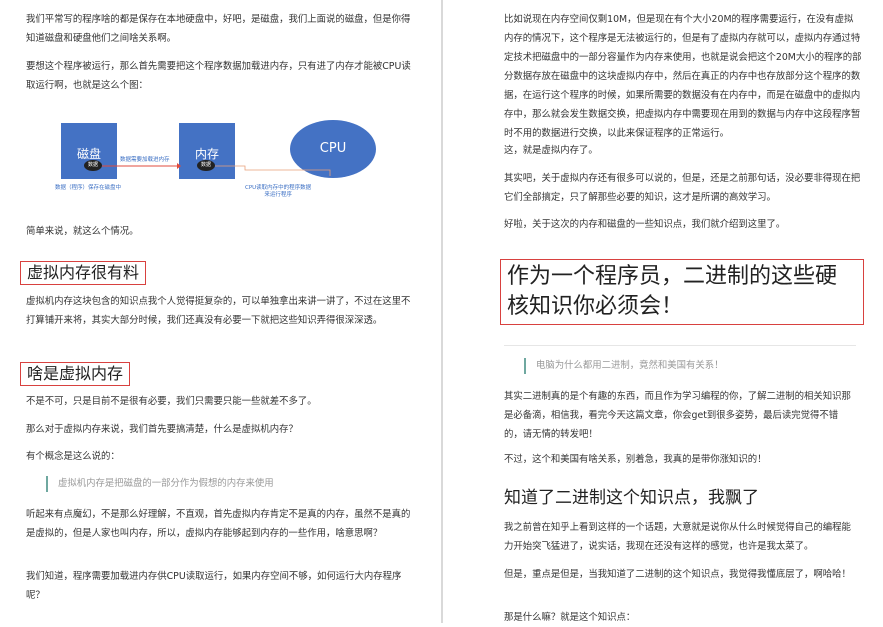  What do you see at coordinates (631, 498) in the screenshot?
I see `binary-subheading: 知道了二进制这个知识点，我飘了` at bounding box center [631, 498].